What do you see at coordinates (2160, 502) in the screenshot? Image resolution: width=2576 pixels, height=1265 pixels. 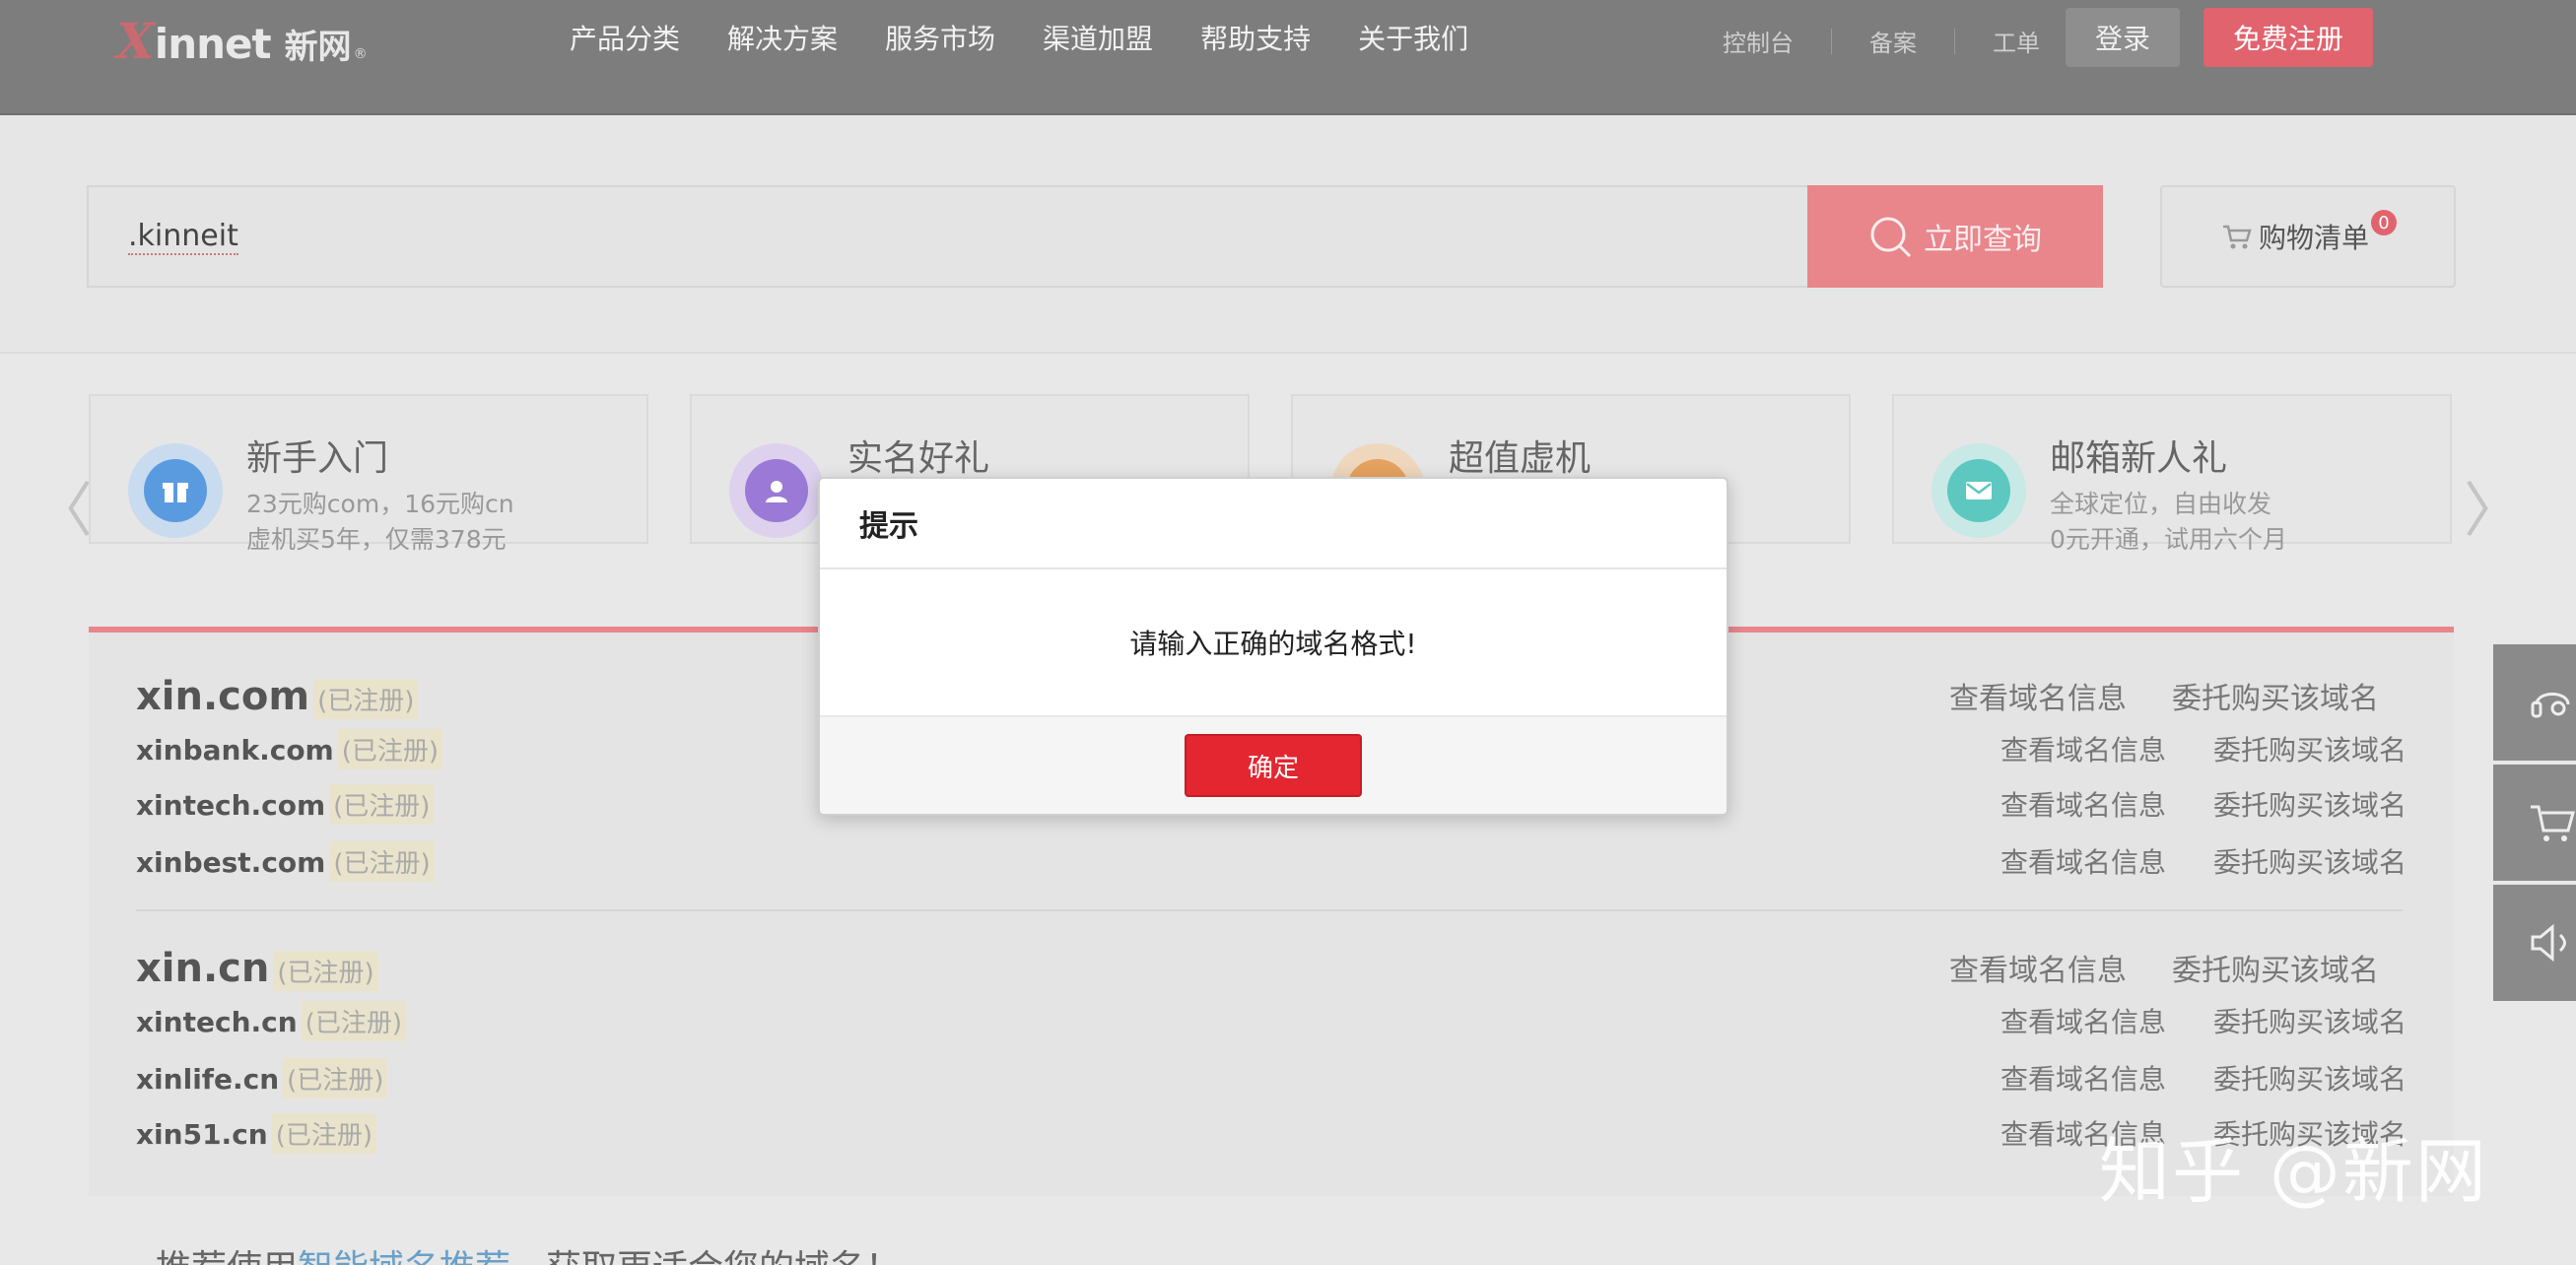 I see `promo-line1: 全球定位，自由收发` at bounding box center [2160, 502].